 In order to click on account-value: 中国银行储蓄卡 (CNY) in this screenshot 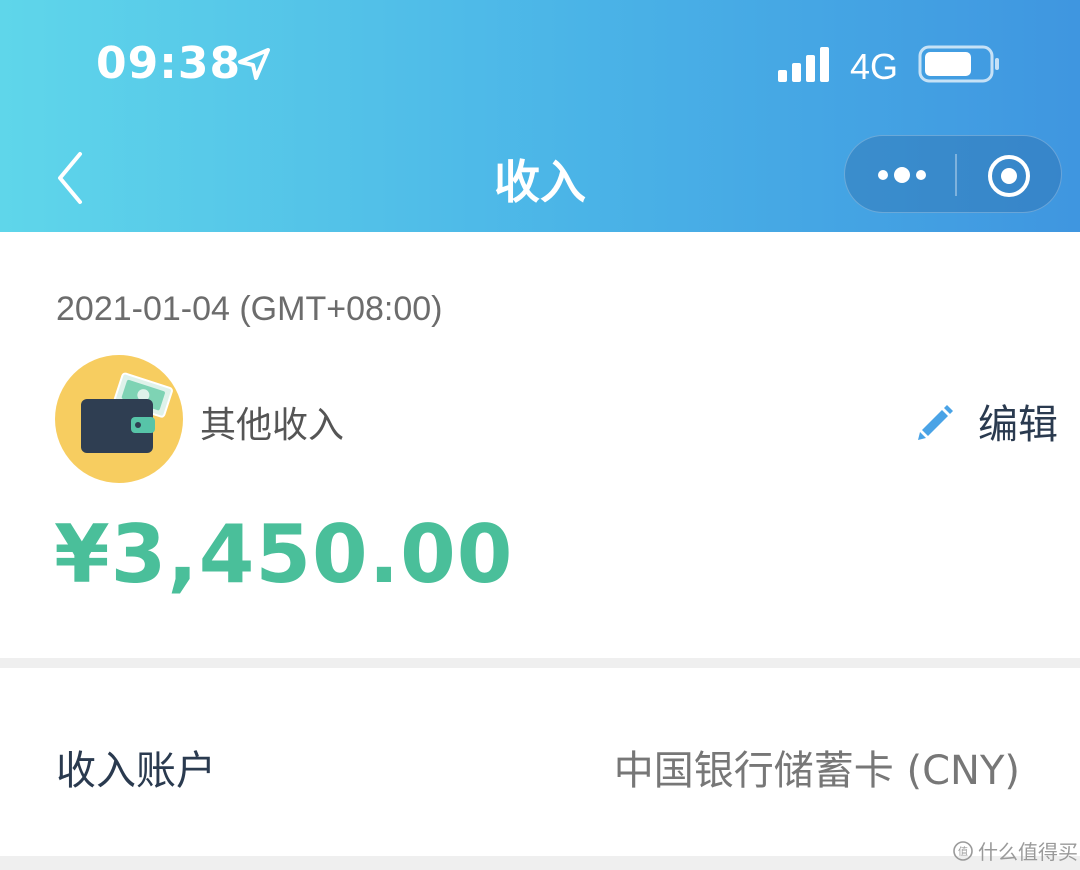, I will do `click(817, 767)`.